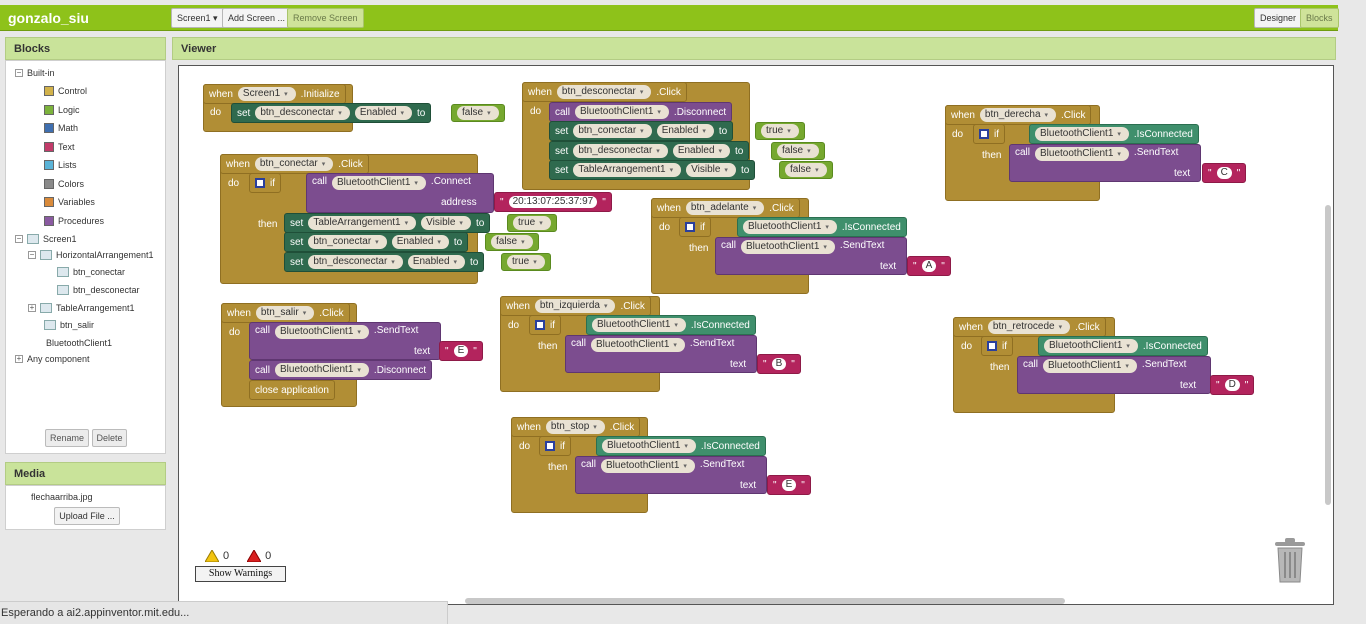 The height and width of the screenshot is (624, 1366). I want to click on category-variables: Variables, so click(69, 202).